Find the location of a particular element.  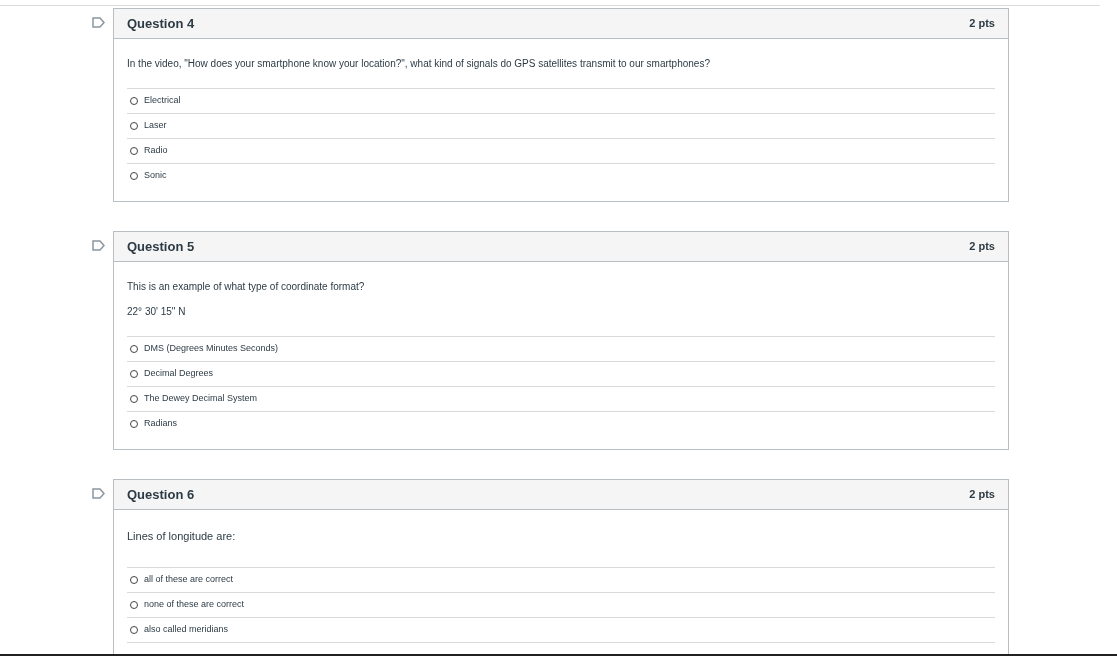

question-title: Question 4 is located at coordinates (161, 23).